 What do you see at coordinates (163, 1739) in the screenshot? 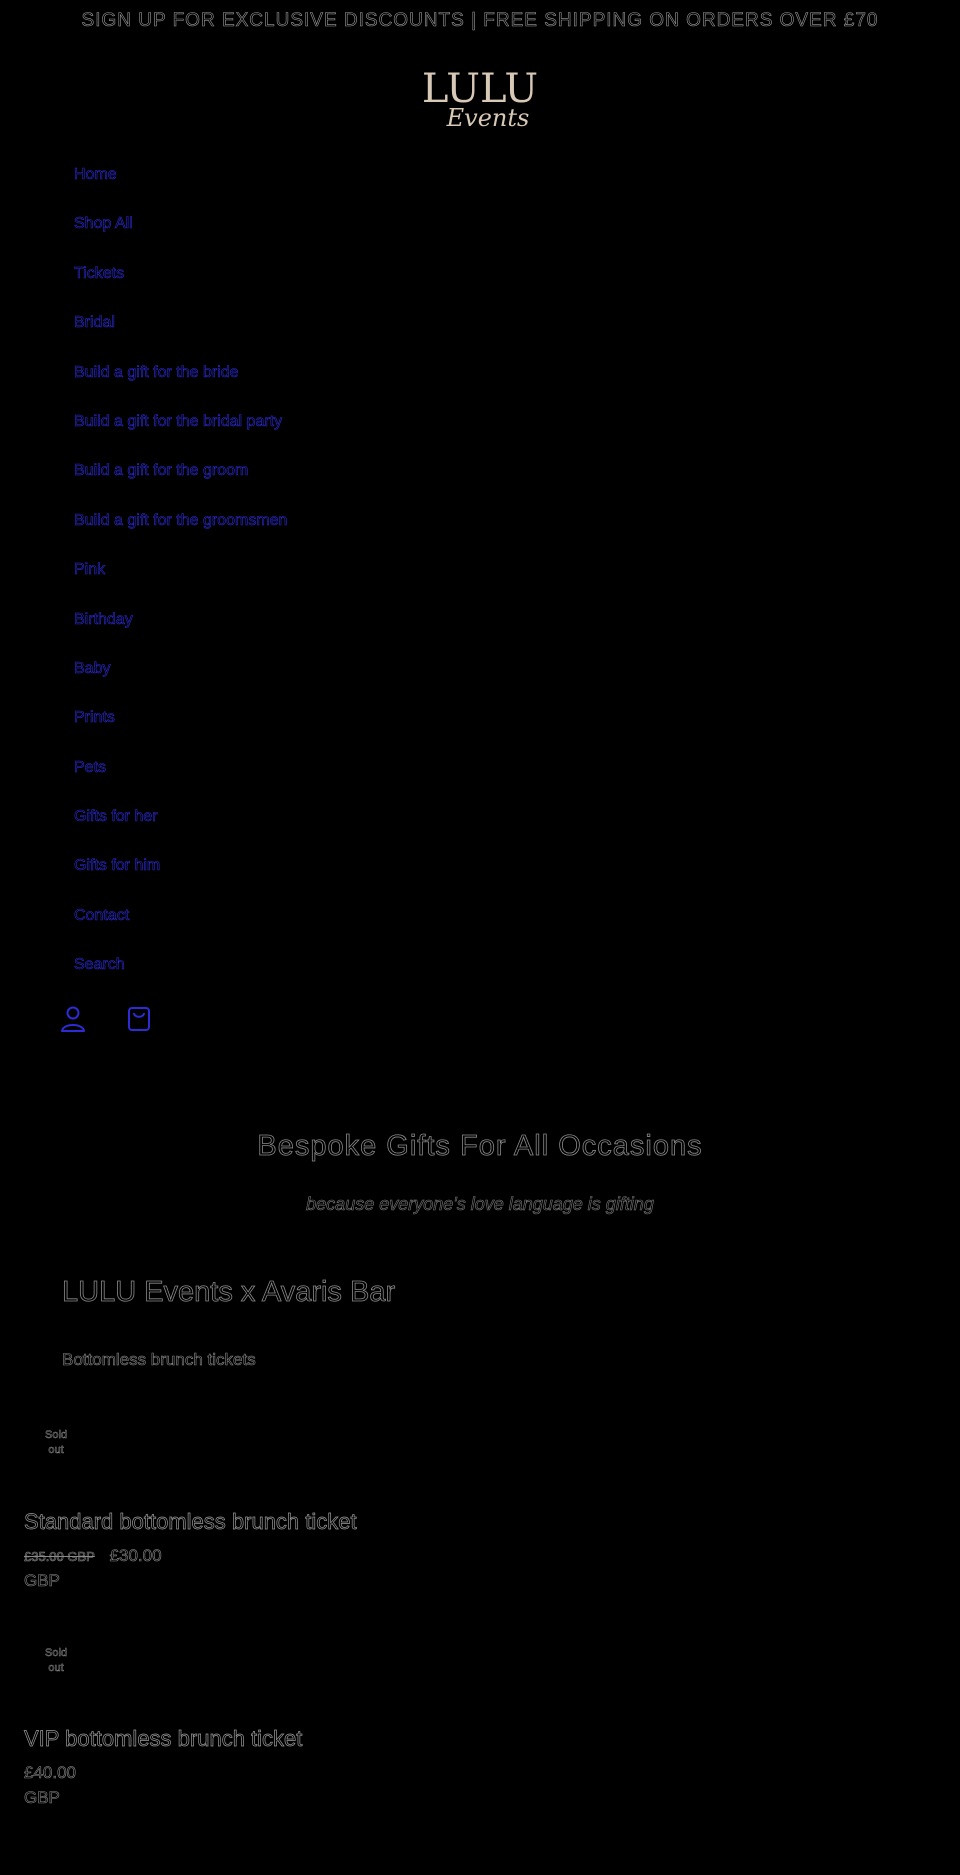
I see `product-title: VIP bottomless brunch ticket` at bounding box center [163, 1739].